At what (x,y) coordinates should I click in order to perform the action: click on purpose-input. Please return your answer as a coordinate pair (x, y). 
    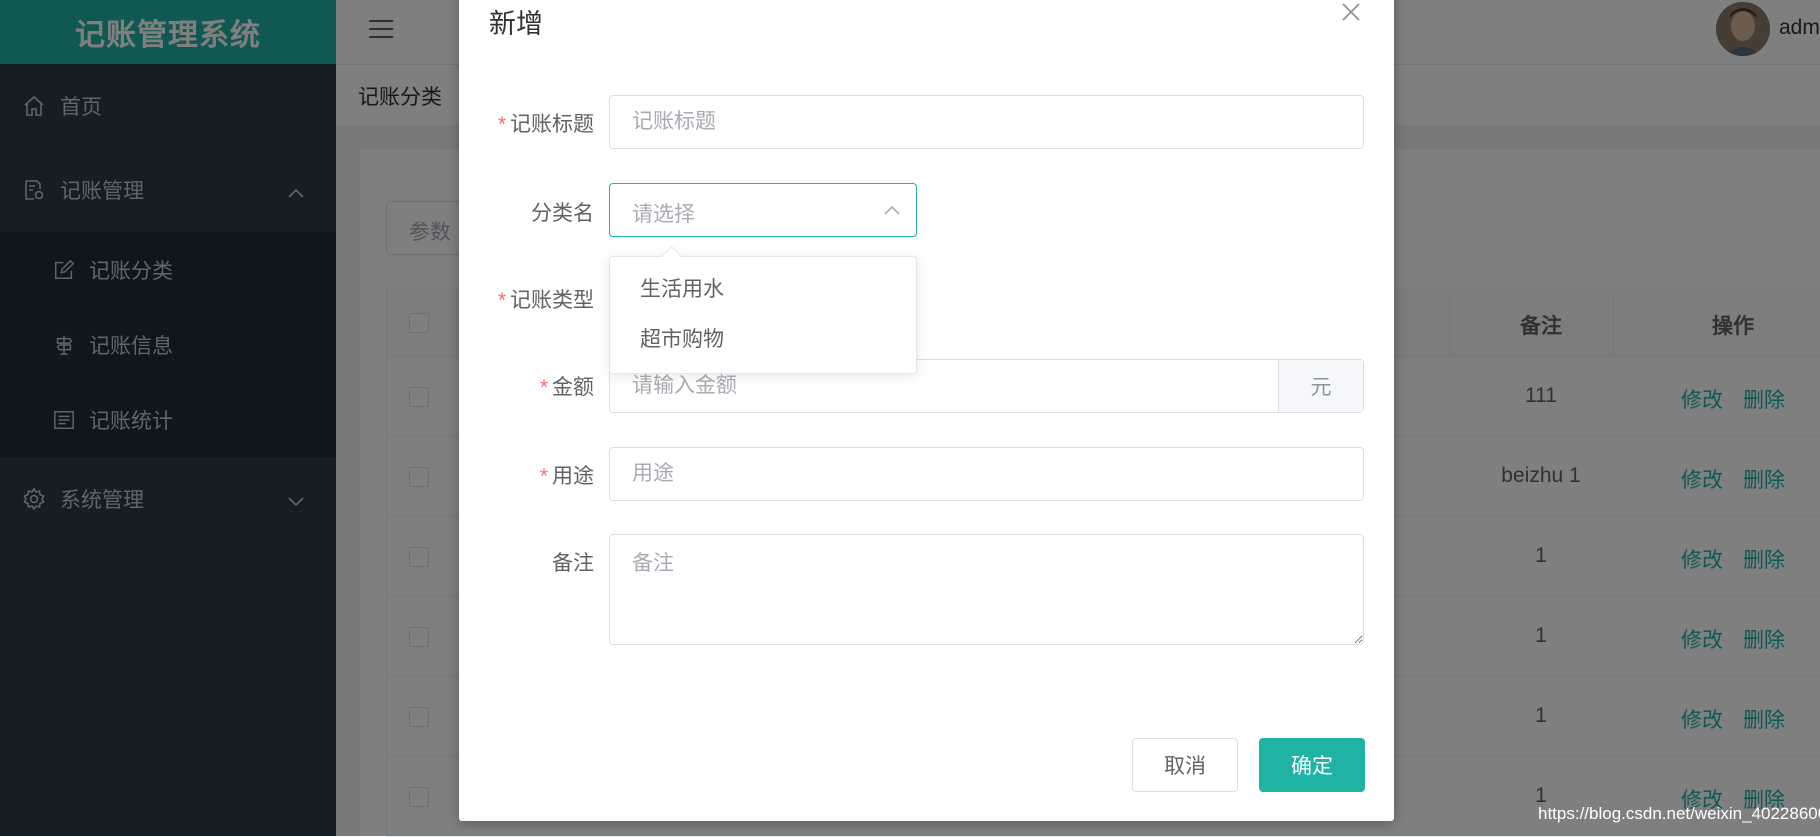
    Looking at the image, I should click on (986, 474).